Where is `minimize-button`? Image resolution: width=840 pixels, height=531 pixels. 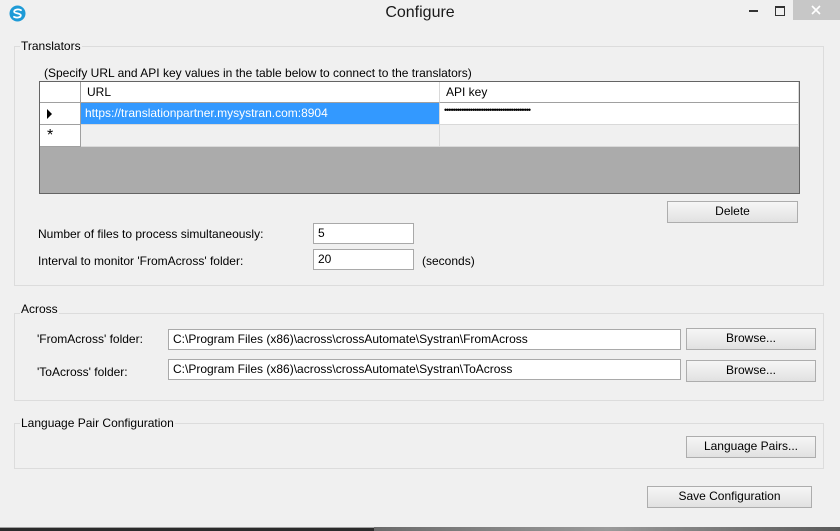
minimize-button is located at coordinates (754, 10).